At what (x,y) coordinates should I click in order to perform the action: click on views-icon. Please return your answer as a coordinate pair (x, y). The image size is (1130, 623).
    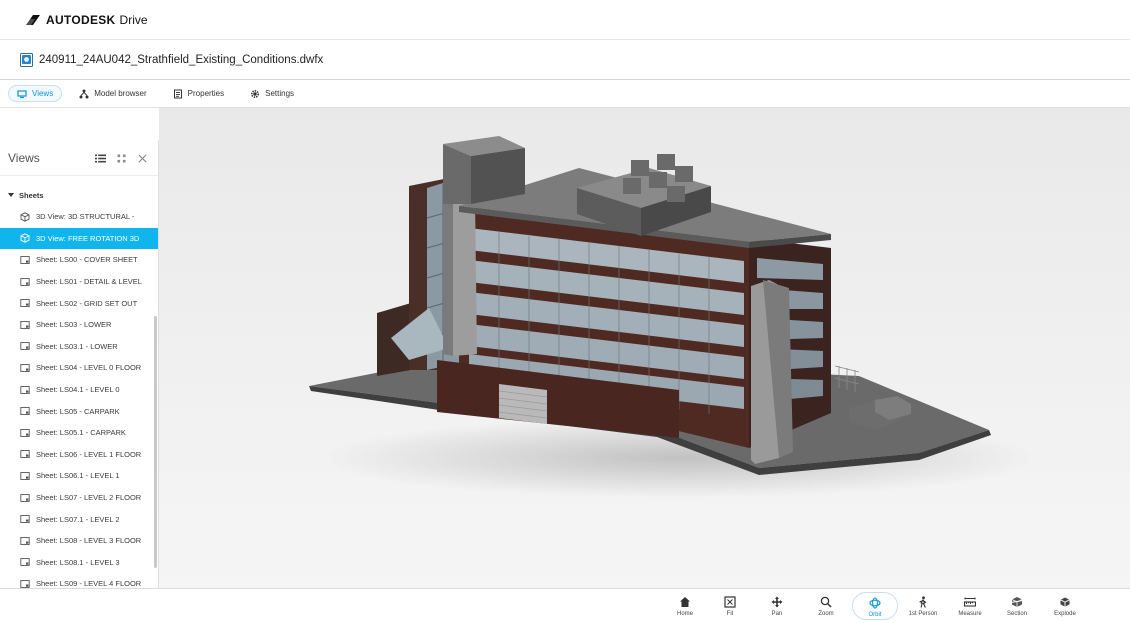
    Looking at the image, I should click on (22, 93).